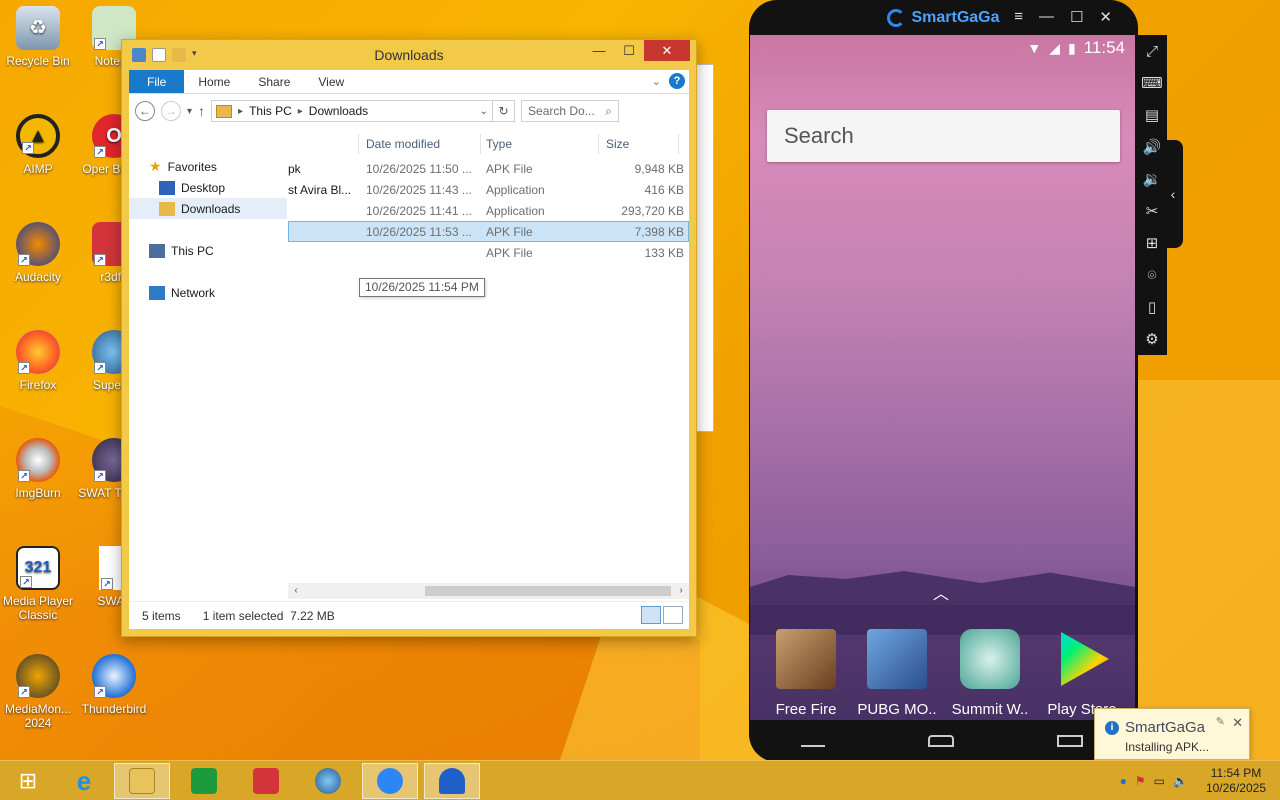 The height and width of the screenshot is (800, 1280). What do you see at coordinates (159, 55) in the screenshot?
I see `new-file-icon` at bounding box center [159, 55].